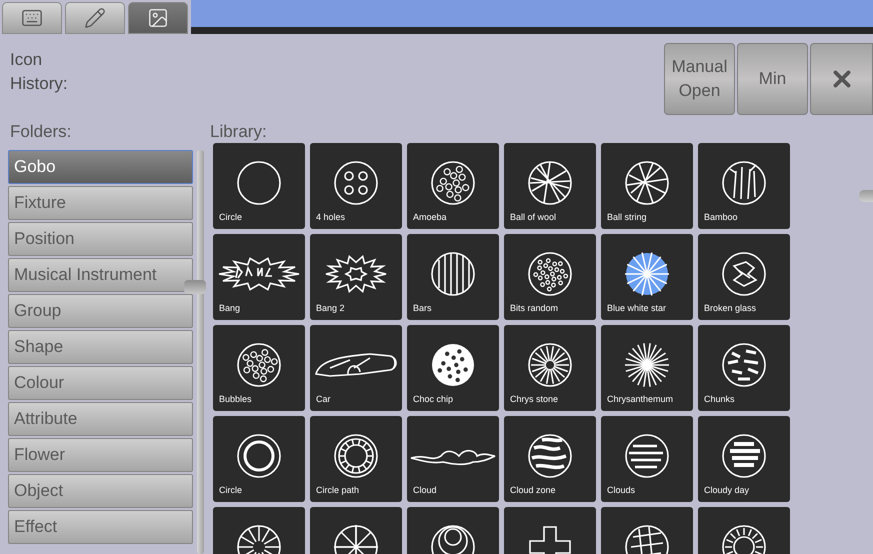  I want to click on history-label: Icon History:, so click(39, 72).